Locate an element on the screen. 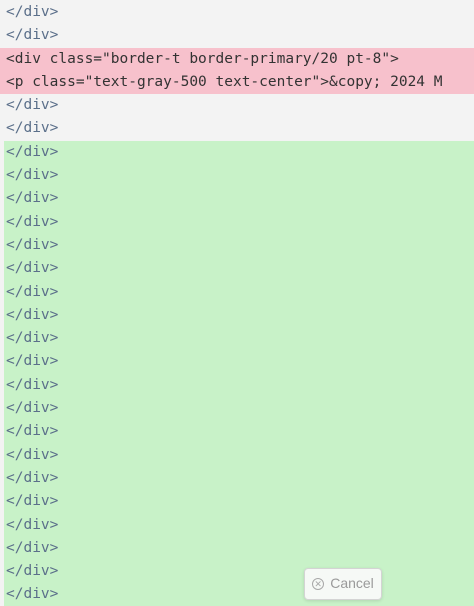 This screenshot has height=606, width=474. cancel-label: Cancel is located at coordinates (352, 583).